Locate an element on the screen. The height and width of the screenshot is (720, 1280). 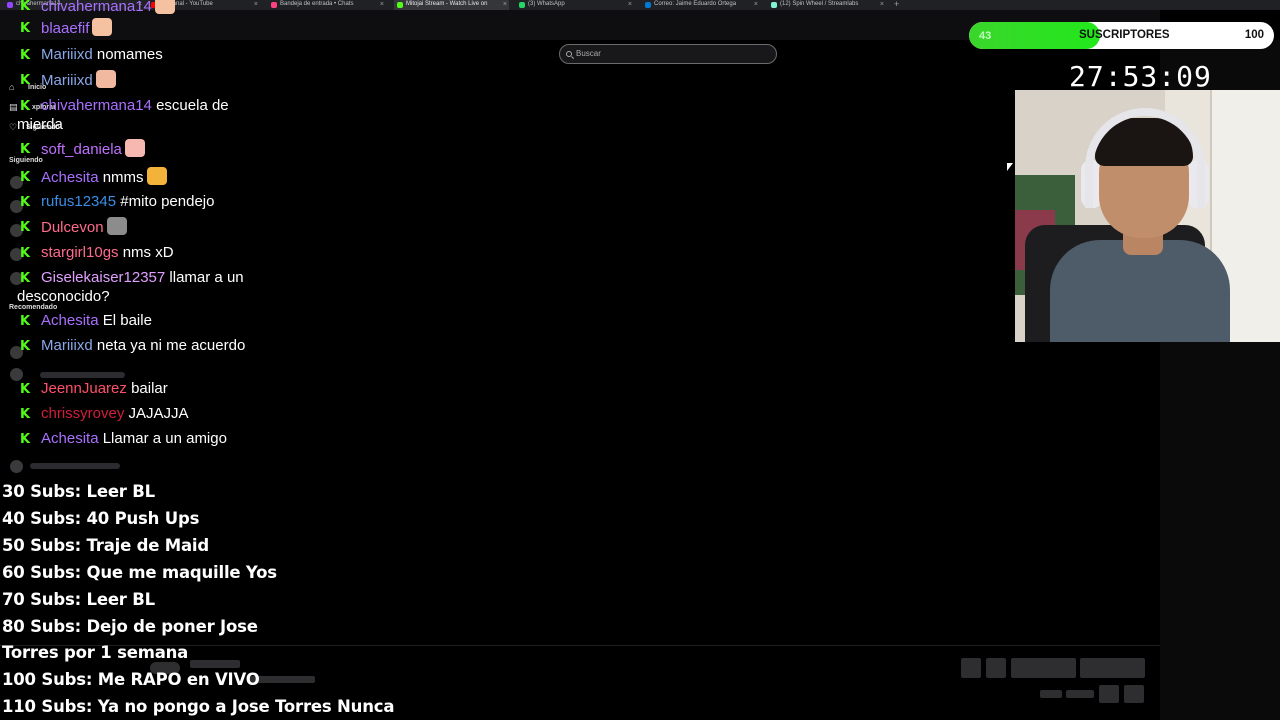
chat-message-body: chivahermana14 is located at coordinates (142, 8).